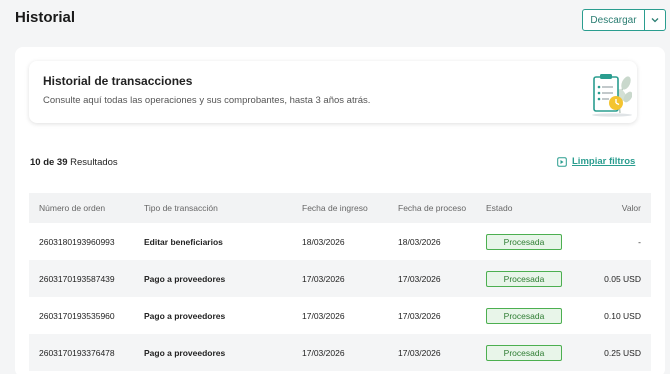  I want to click on column-header-status: Estado, so click(499, 208).